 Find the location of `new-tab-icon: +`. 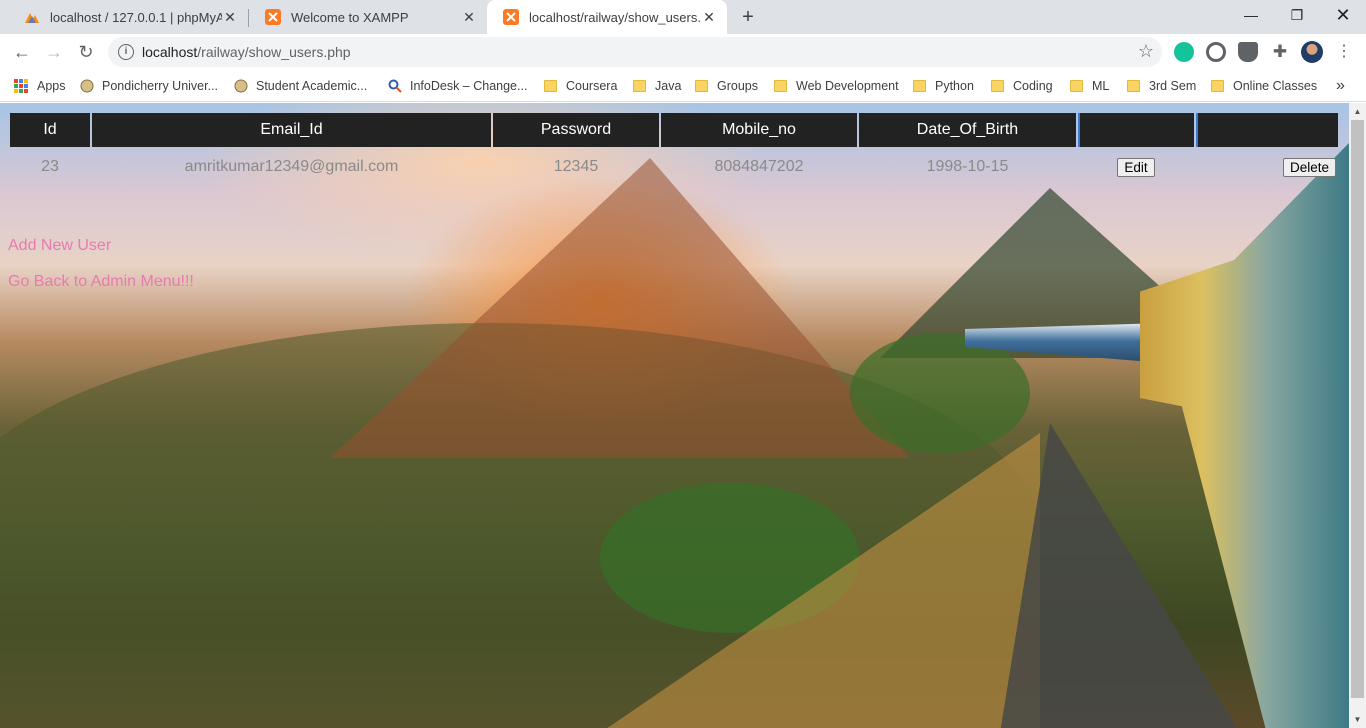

new-tab-icon: + is located at coordinates (748, 17).